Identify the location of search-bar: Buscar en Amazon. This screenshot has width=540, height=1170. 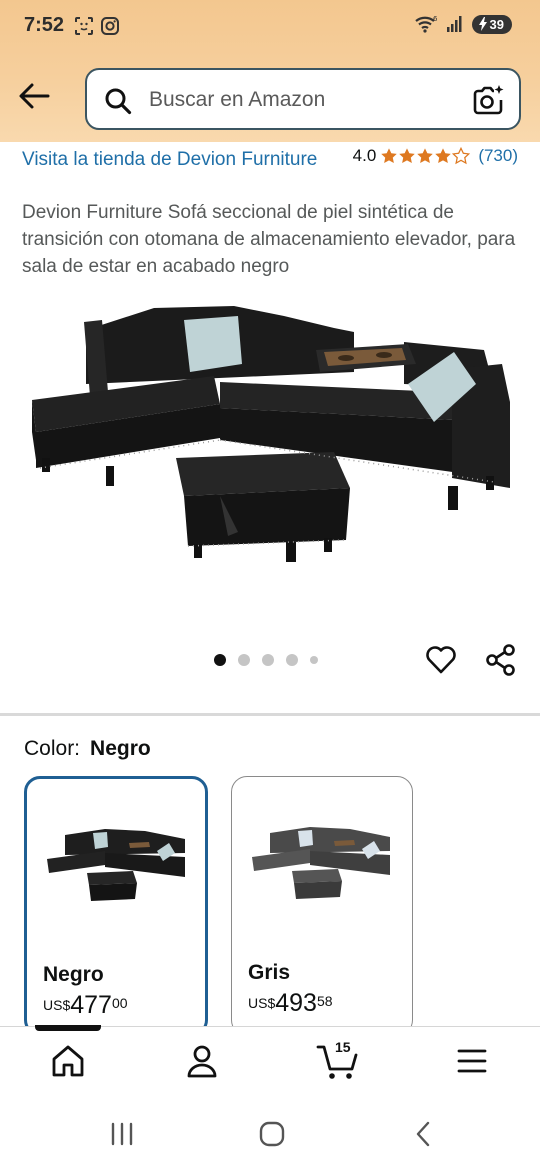
(303, 99).